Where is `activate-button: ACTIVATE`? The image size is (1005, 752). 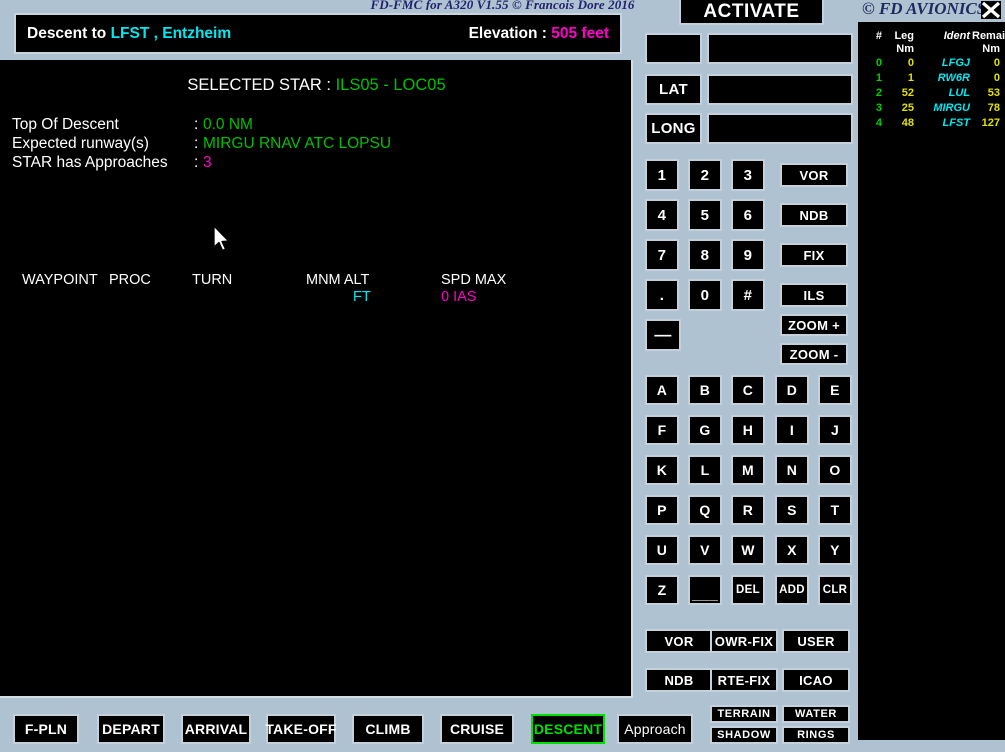
activate-button: ACTIVATE is located at coordinates (751, 12).